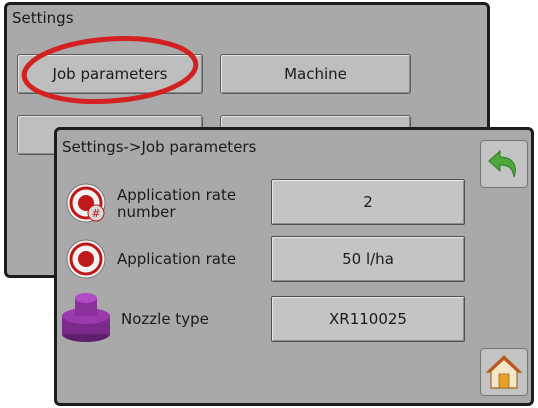 The height and width of the screenshot is (408, 538). Describe the element at coordinates (43, 18) in the screenshot. I see `settings-title: Settings` at that location.